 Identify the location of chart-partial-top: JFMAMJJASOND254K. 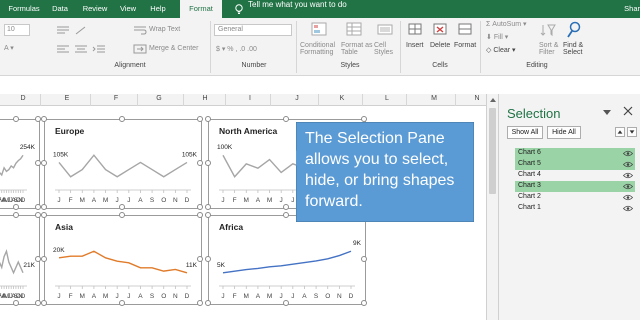
(20, 164).